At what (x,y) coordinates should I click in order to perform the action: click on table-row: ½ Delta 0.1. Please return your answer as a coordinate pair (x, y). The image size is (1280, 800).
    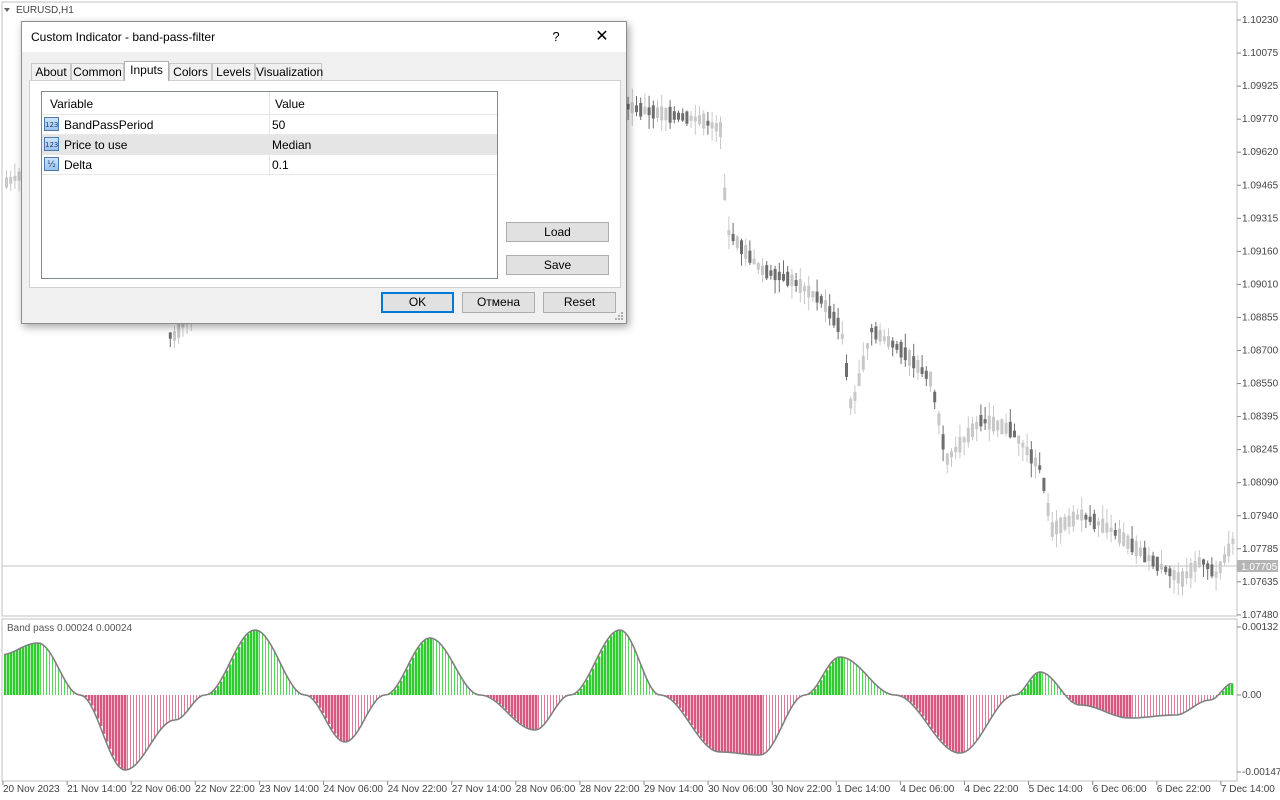
    Looking at the image, I should click on (269, 165).